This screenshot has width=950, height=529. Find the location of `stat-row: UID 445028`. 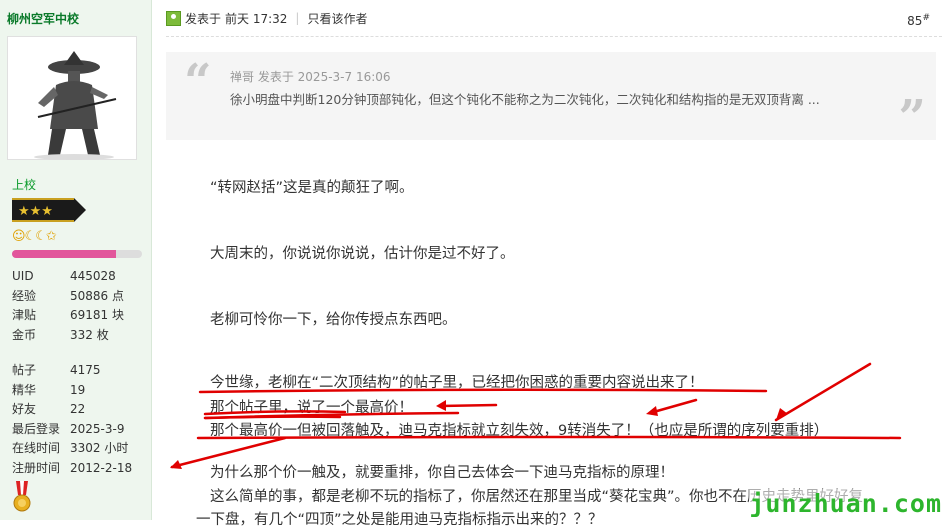

stat-row: UID 445028 is located at coordinates (64, 276).